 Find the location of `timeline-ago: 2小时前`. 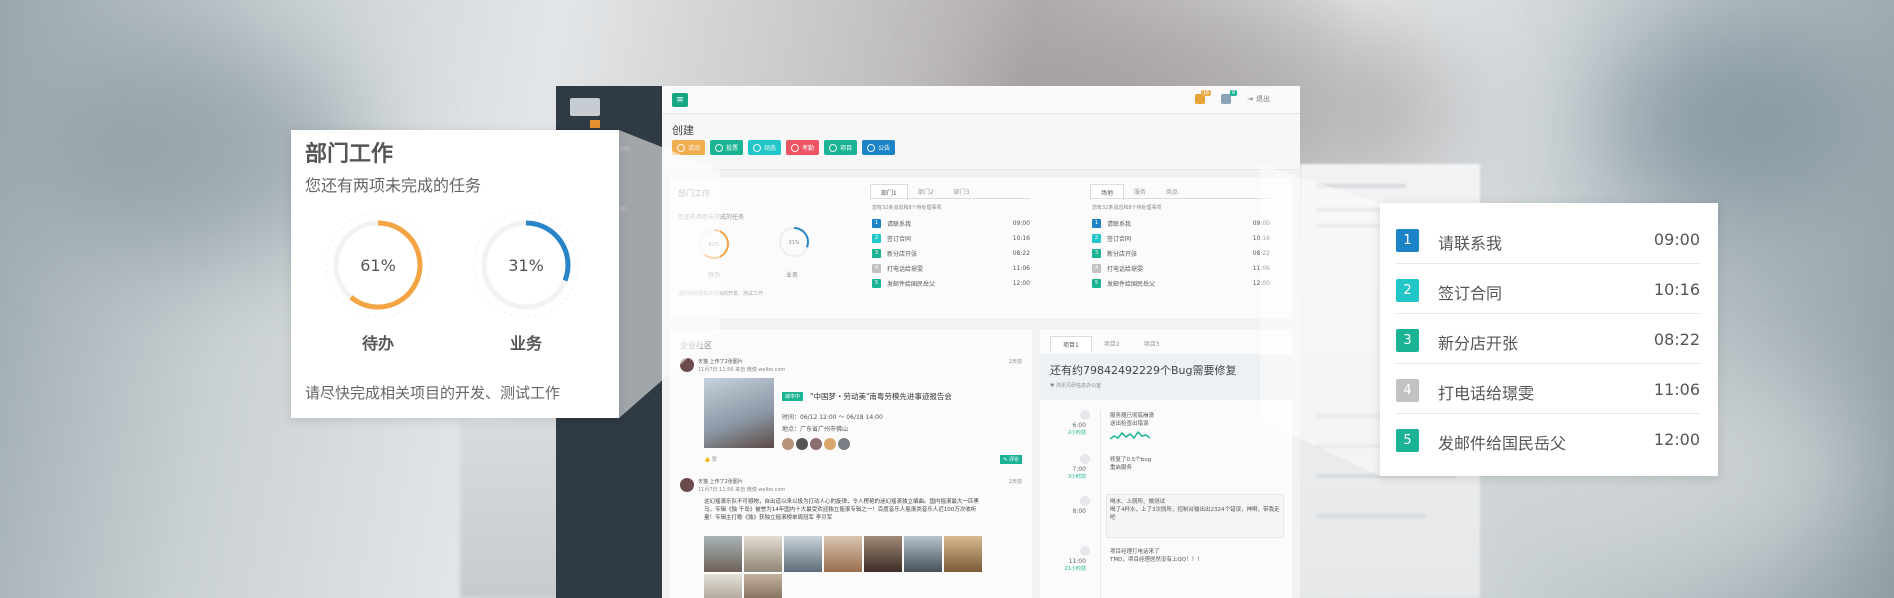

timeline-ago: 2小时前 is located at coordinates (1076, 433).